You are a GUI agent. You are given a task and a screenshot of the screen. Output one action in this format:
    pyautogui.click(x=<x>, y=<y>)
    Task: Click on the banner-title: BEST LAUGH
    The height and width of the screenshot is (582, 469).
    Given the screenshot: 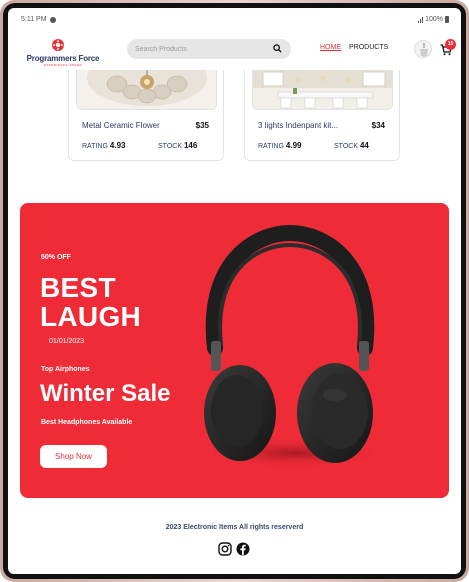 What is the action you would take?
    pyautogui.click(x=90, y=302)
    